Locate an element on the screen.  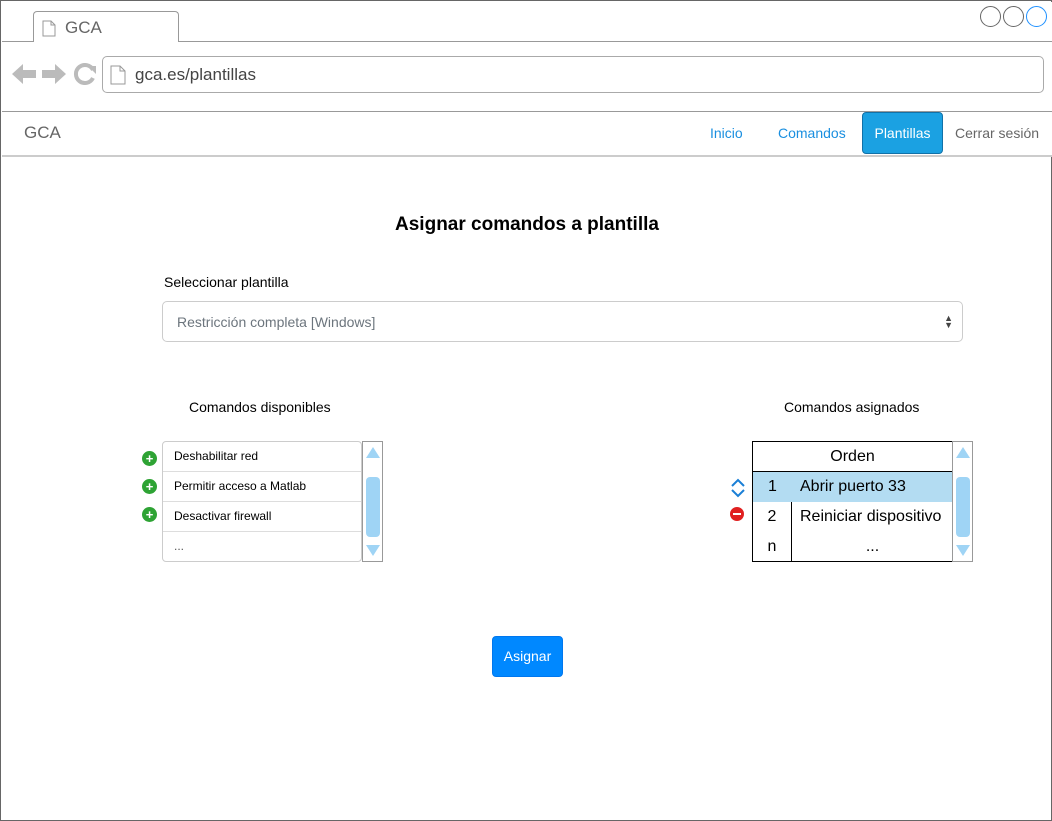
minimize-button is located at coordinates (990, 16).